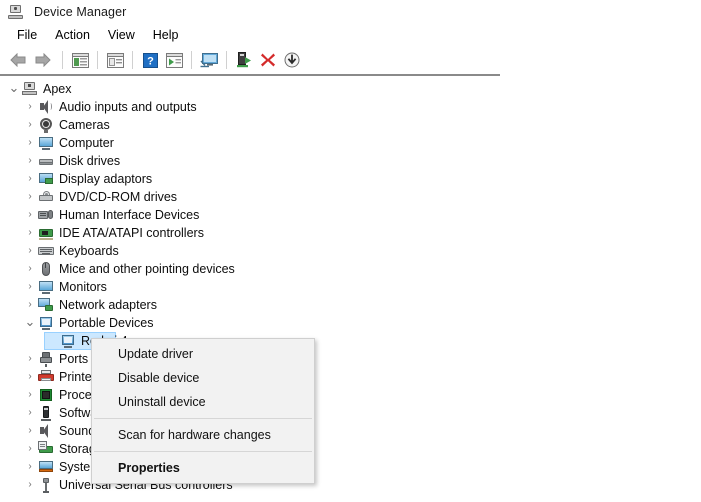  I want to click on show-hide-console-tree-button, so click(80, 60).